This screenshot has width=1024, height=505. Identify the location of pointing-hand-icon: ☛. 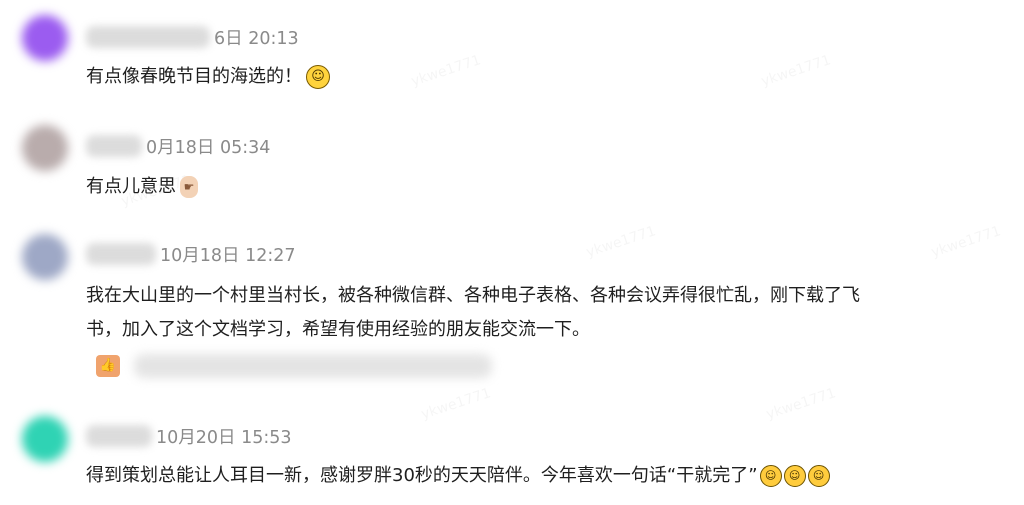
(189, 187).